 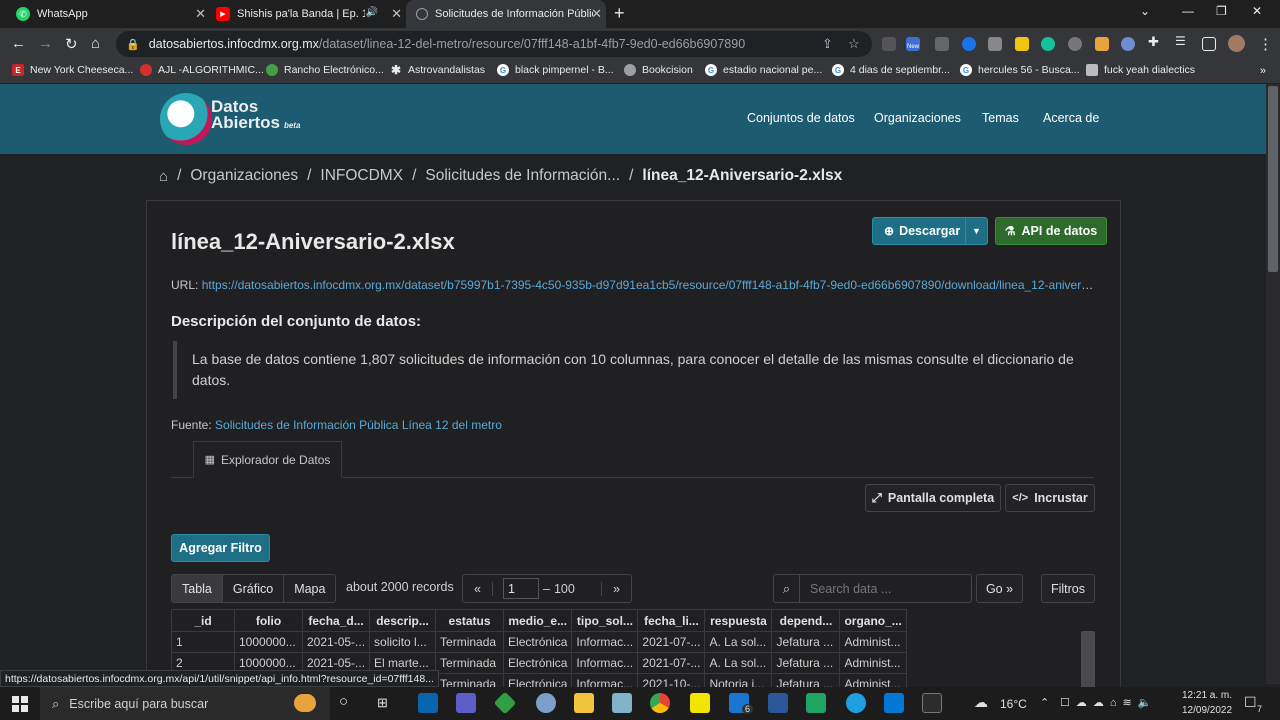 I want to click on view-map-button: Mapa, so click(x=310, y=588).